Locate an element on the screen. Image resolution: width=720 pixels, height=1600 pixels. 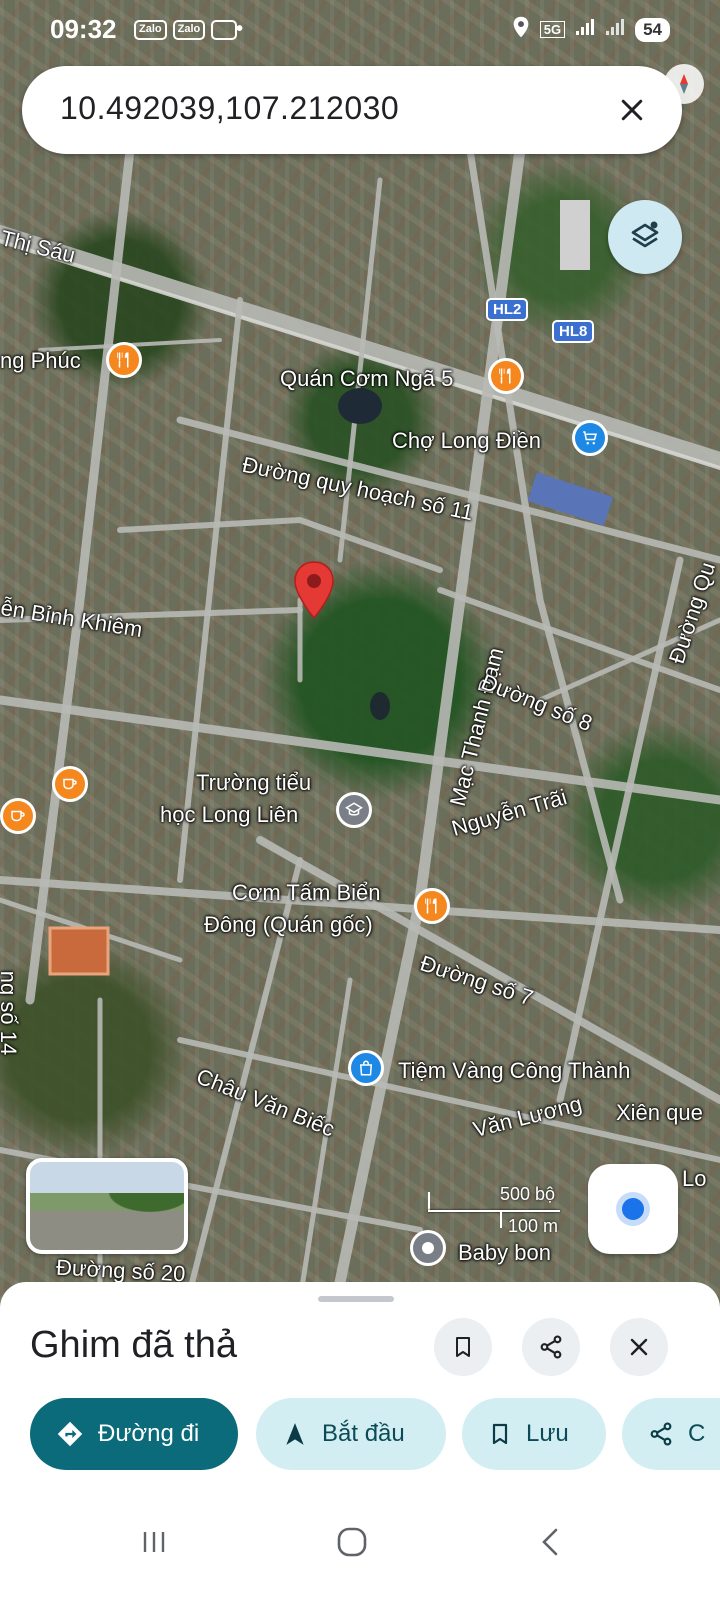
my-location-button is located at coordinates (633, 1209).